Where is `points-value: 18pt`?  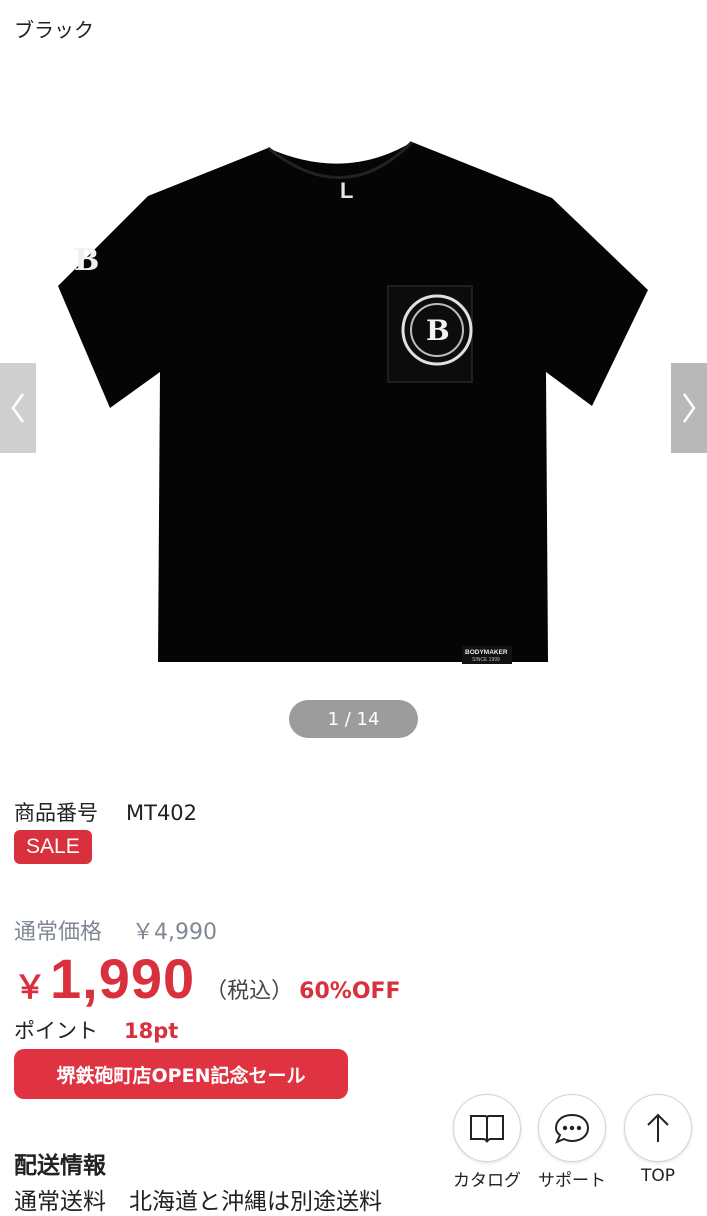 points-value: 18pt is located at coordinates (151, 1031).